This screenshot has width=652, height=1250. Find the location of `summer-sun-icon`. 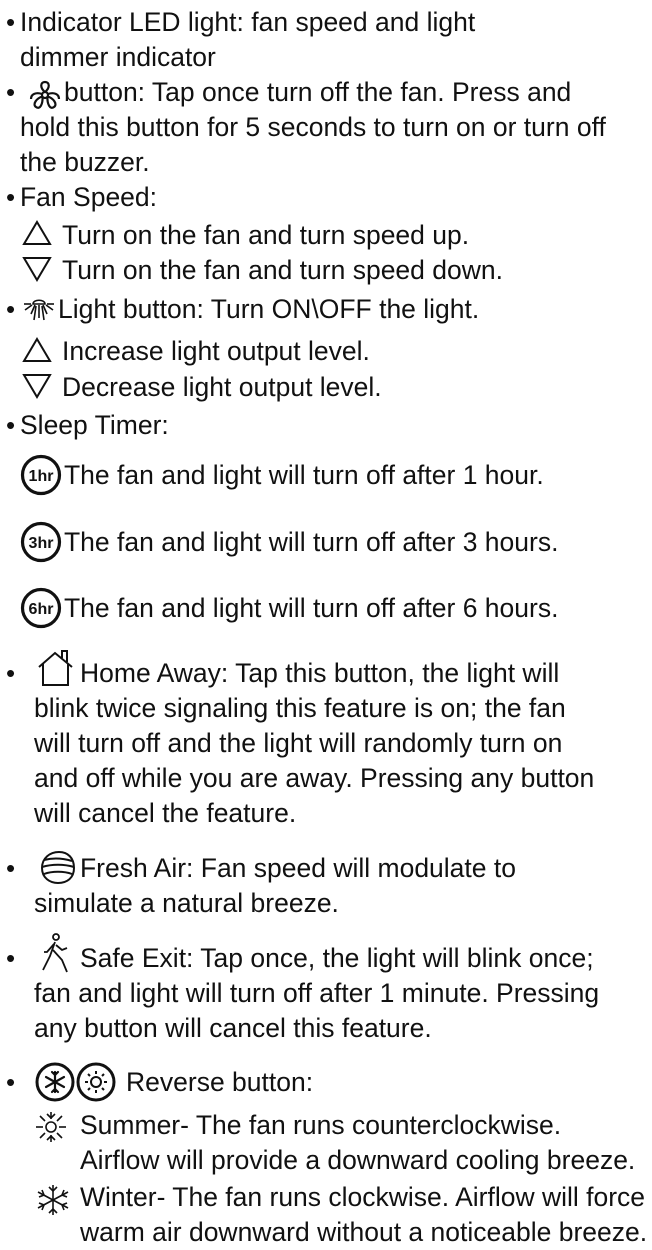

summer-sun-icon is located at coordinates (51, 1127).